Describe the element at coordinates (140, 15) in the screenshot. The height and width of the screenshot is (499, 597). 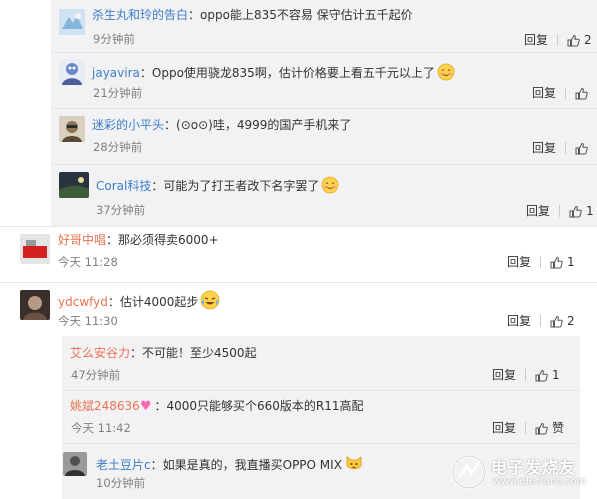
I see `comment-username: 杀生丸和玲的告白` at that location.